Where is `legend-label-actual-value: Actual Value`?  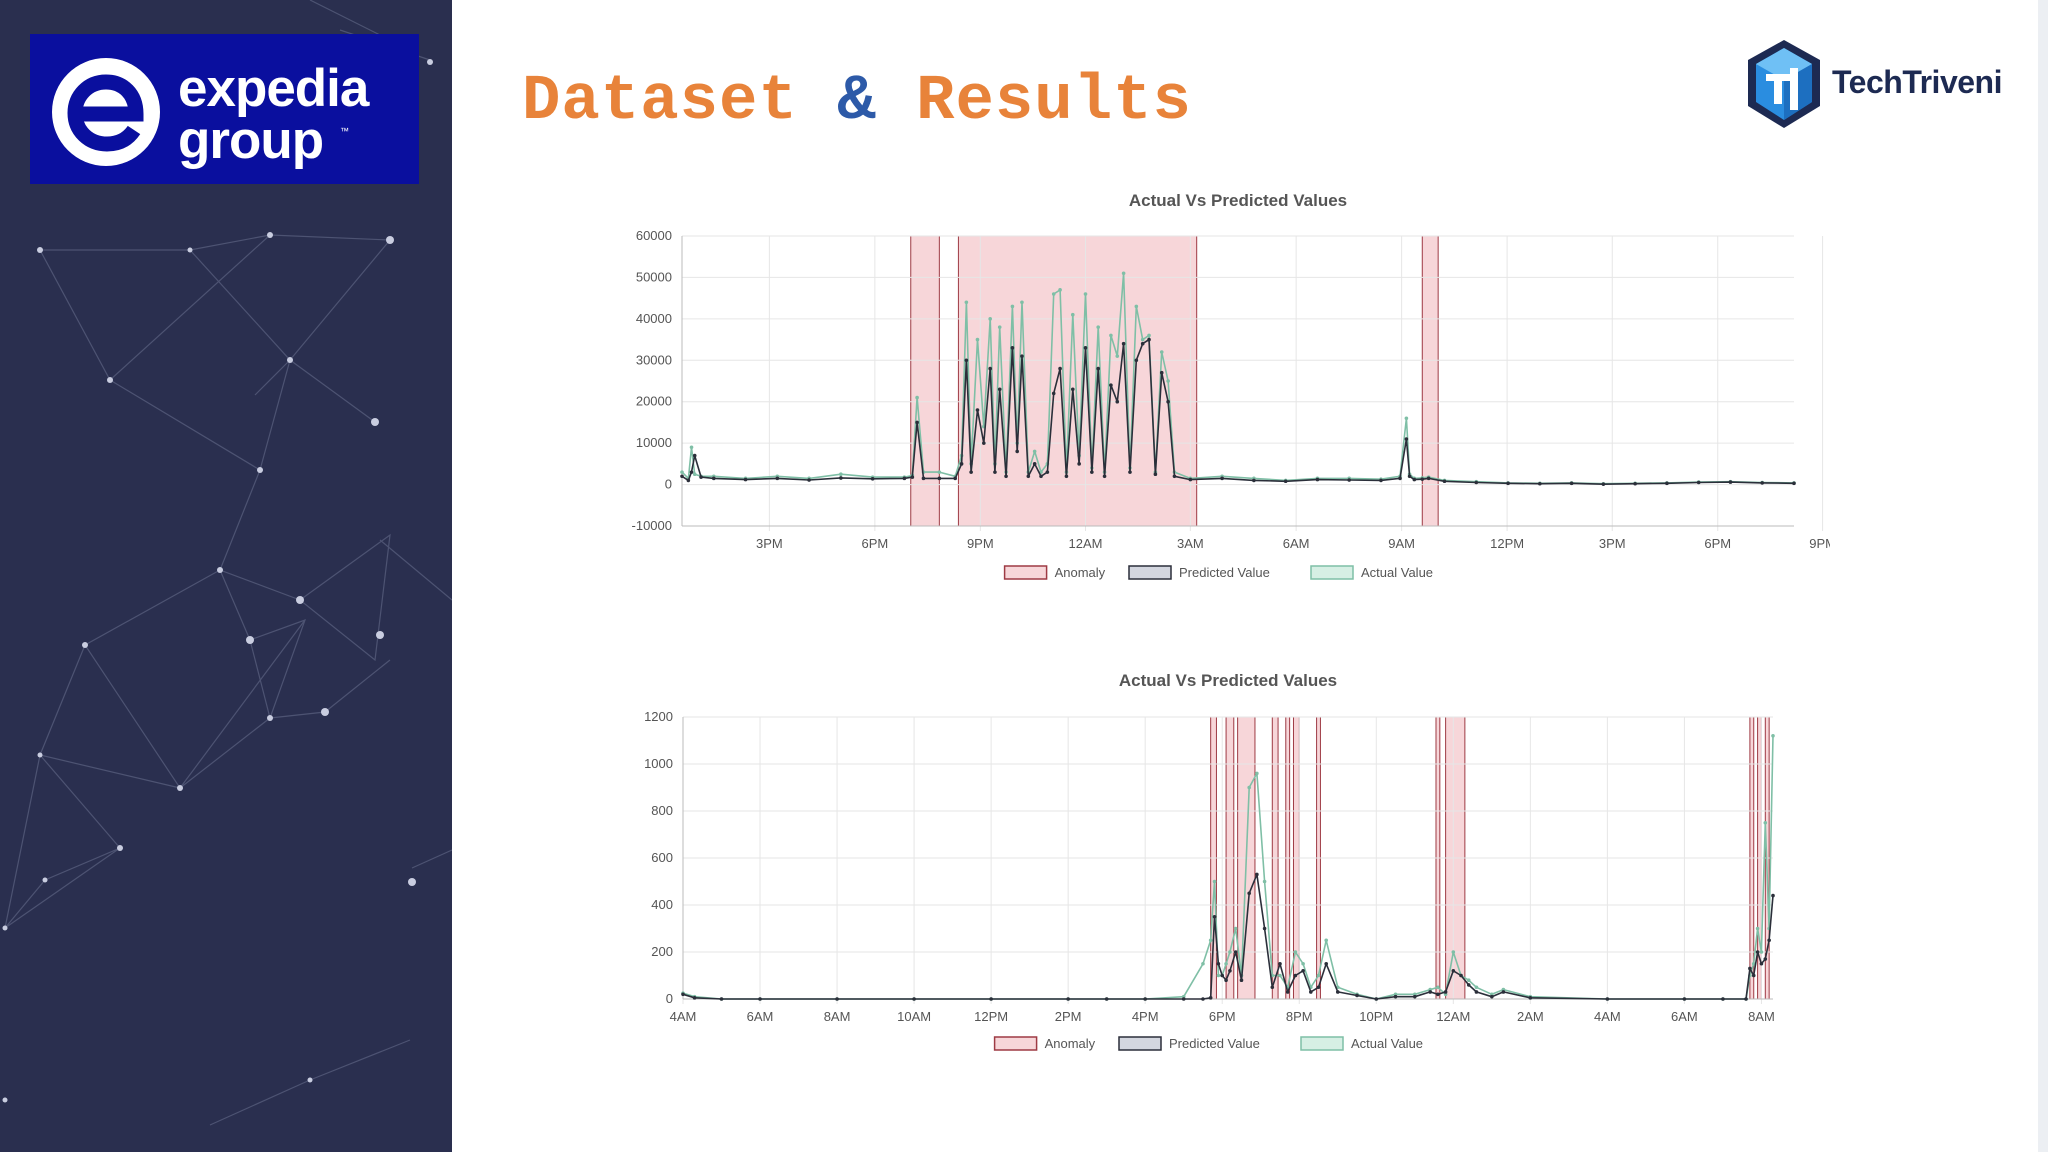 legend-label-actual-value: Actual Value is located at coordinates (1387, 1043).